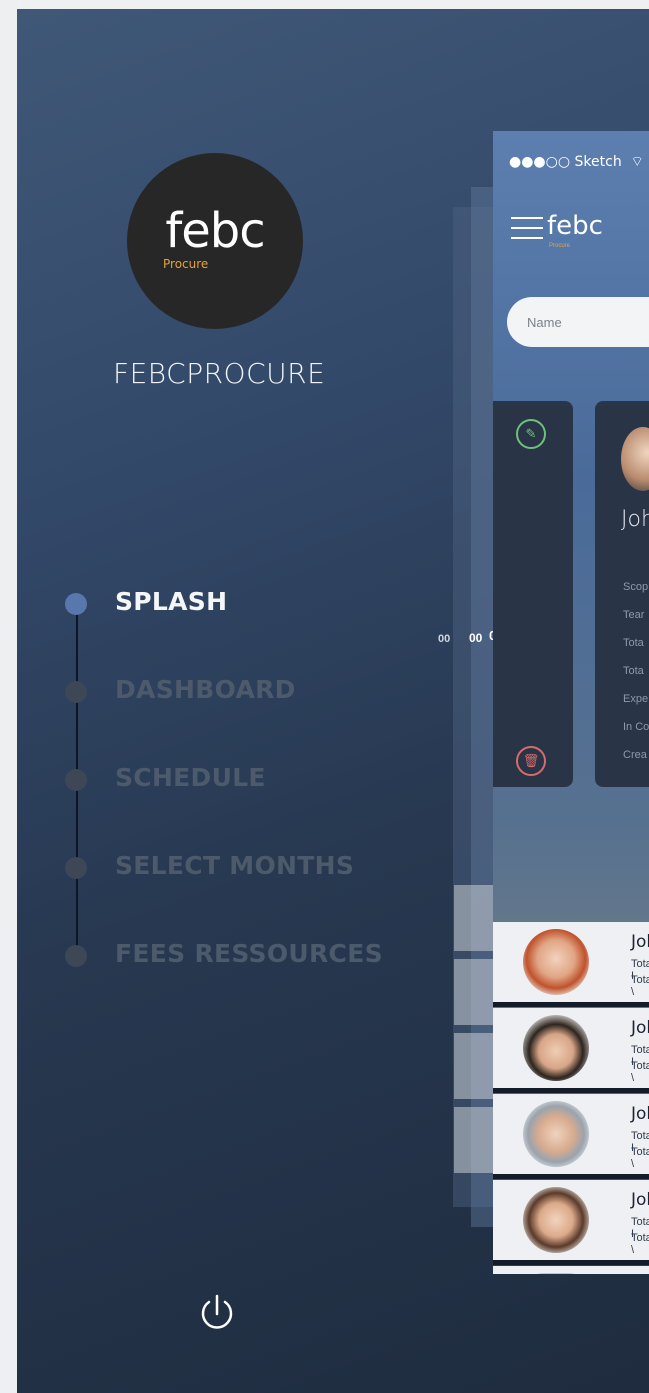 The height and width of the screenshot is (1393, 649). Describe the element at coordinates (171, 601) in the screenshot. I see `nav-label: SPLASH` at that location.